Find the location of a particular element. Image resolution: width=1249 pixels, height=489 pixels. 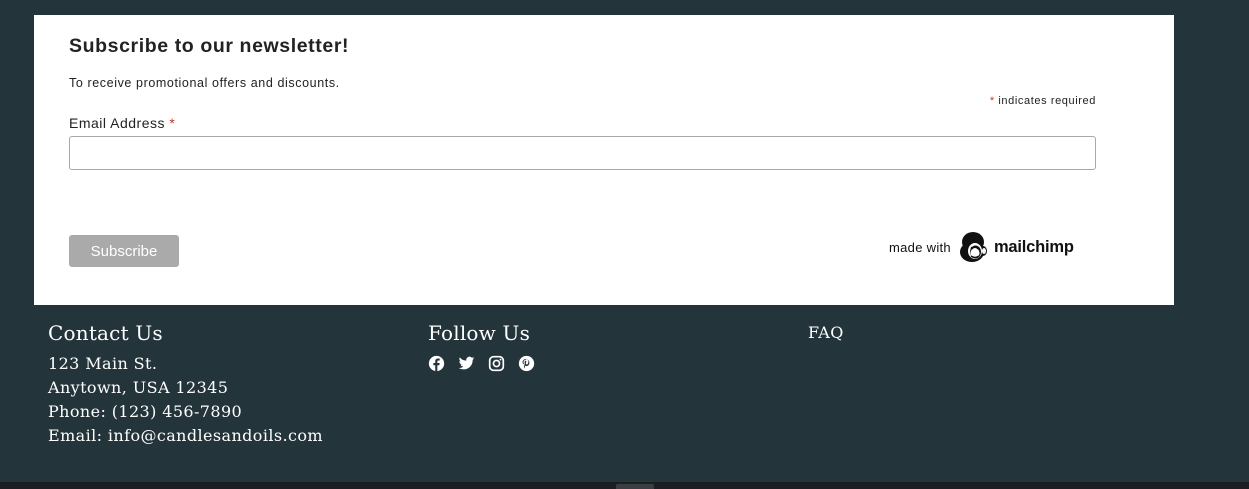

mailchimp-logo-icon is located at coordinates (973, 247).